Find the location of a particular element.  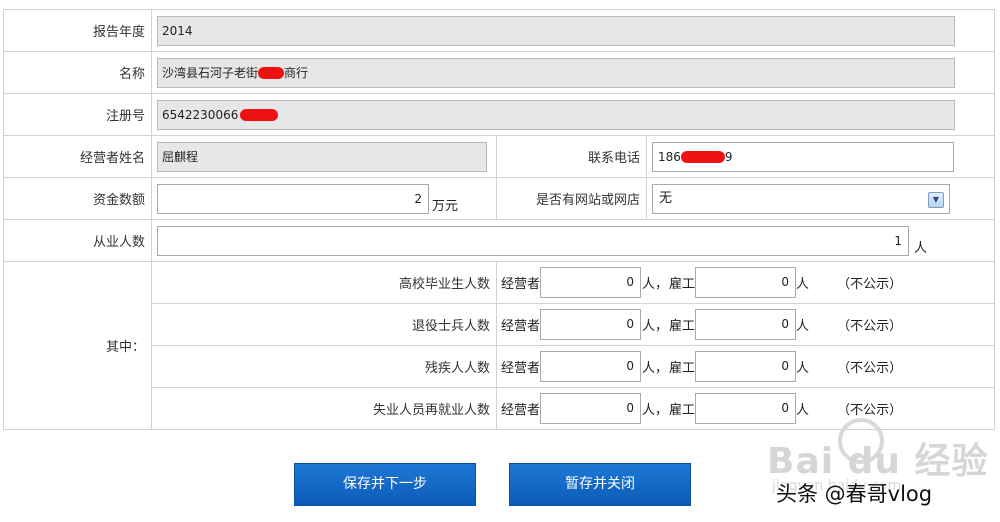

phone-label: 联系电话 is located at coordinates (571, 156).